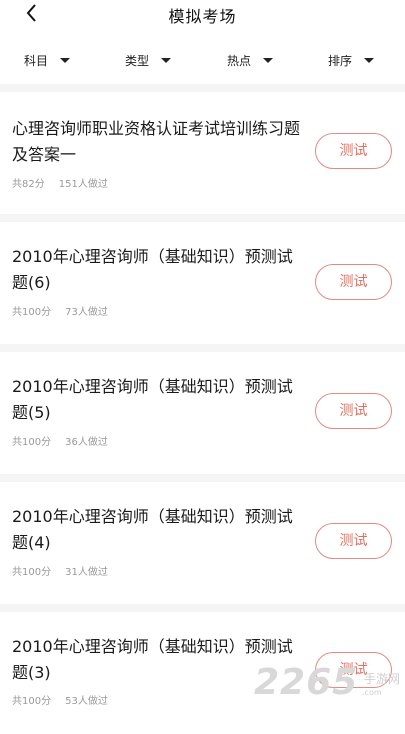  I want to click on filter-label: 科目, so click(36, 60).